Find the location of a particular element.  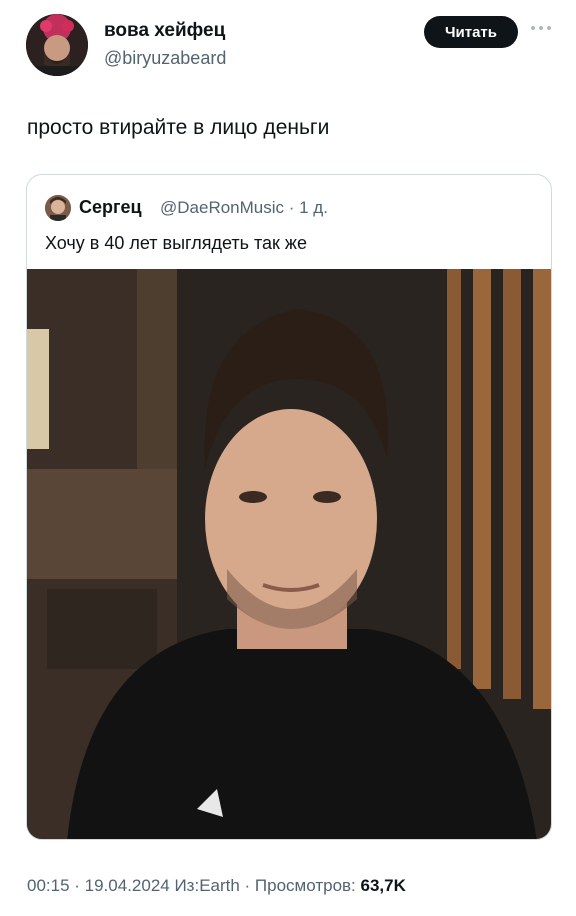

quoted-tweet-text: Хочу в 40 лет выглядеть так же is located at coordinates (176, 243).